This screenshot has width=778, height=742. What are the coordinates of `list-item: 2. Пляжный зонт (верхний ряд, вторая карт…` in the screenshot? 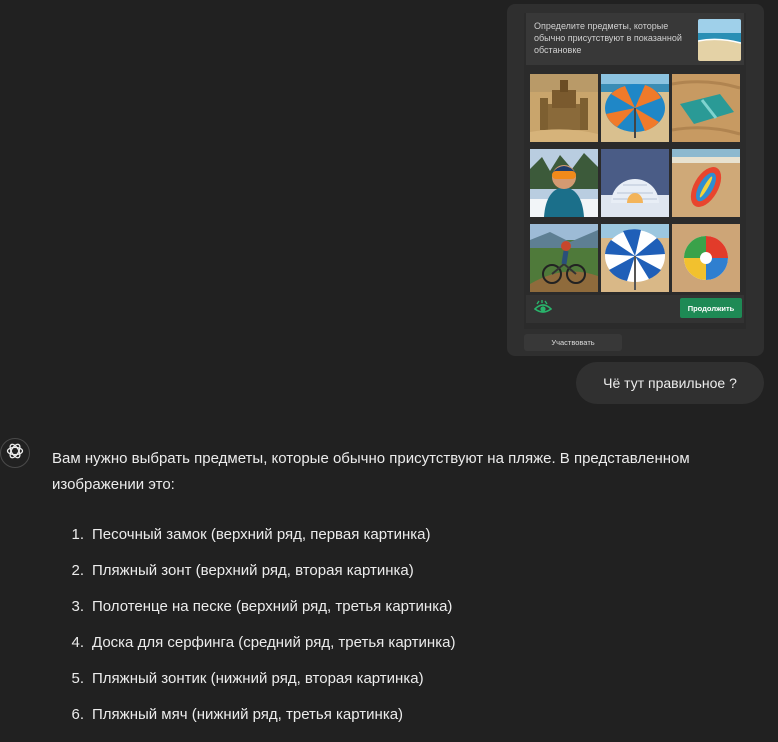 It's located at (392, 576).